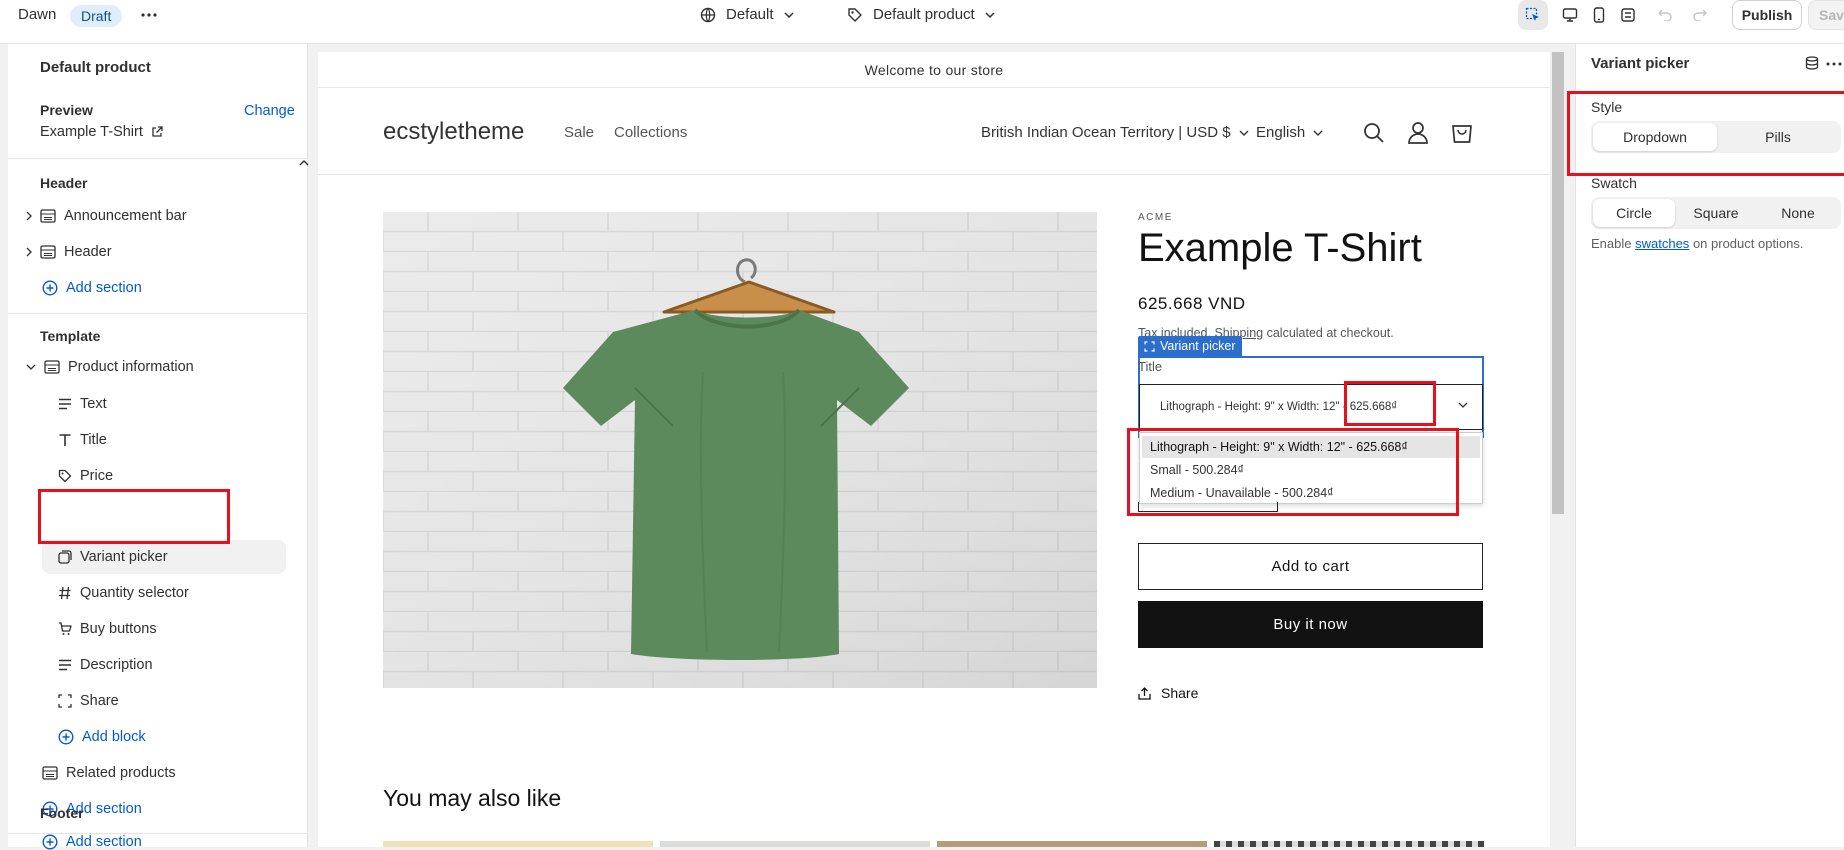 The height and width of the screenshot is (850, 1844). What do you see at coordinates (1834, 64) in the screenshot?
I see `more-icon` at bounding box center [1834, 64].